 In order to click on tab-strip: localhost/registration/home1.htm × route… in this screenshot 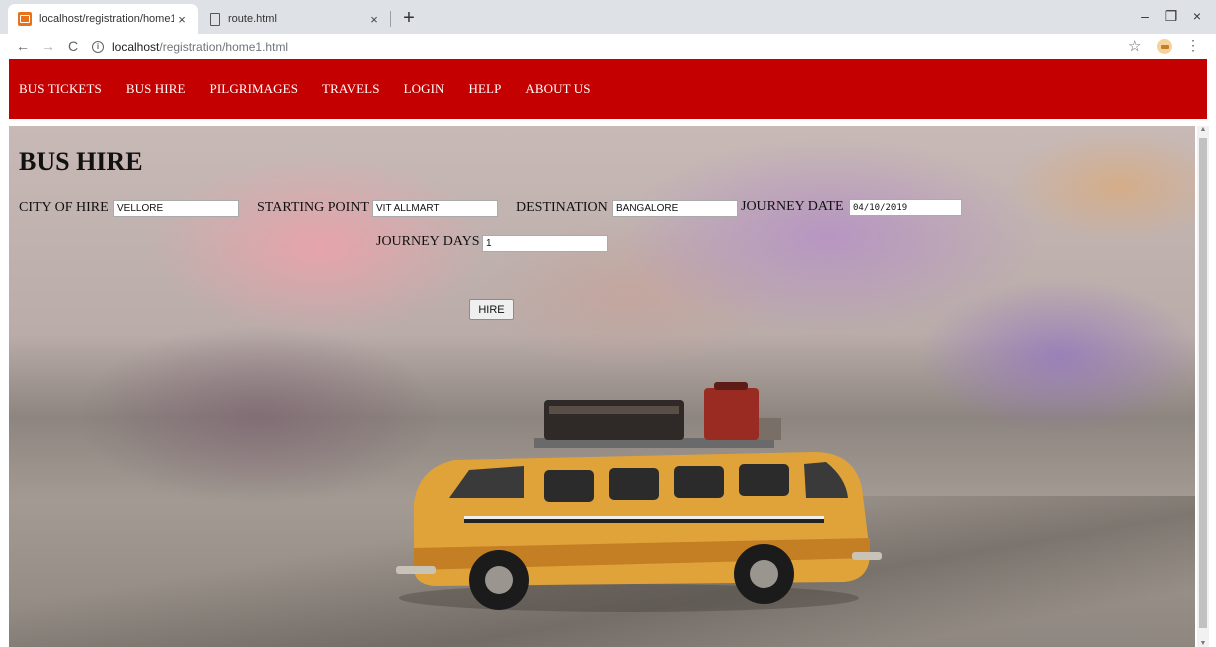, I will do `click(608, 17)`.